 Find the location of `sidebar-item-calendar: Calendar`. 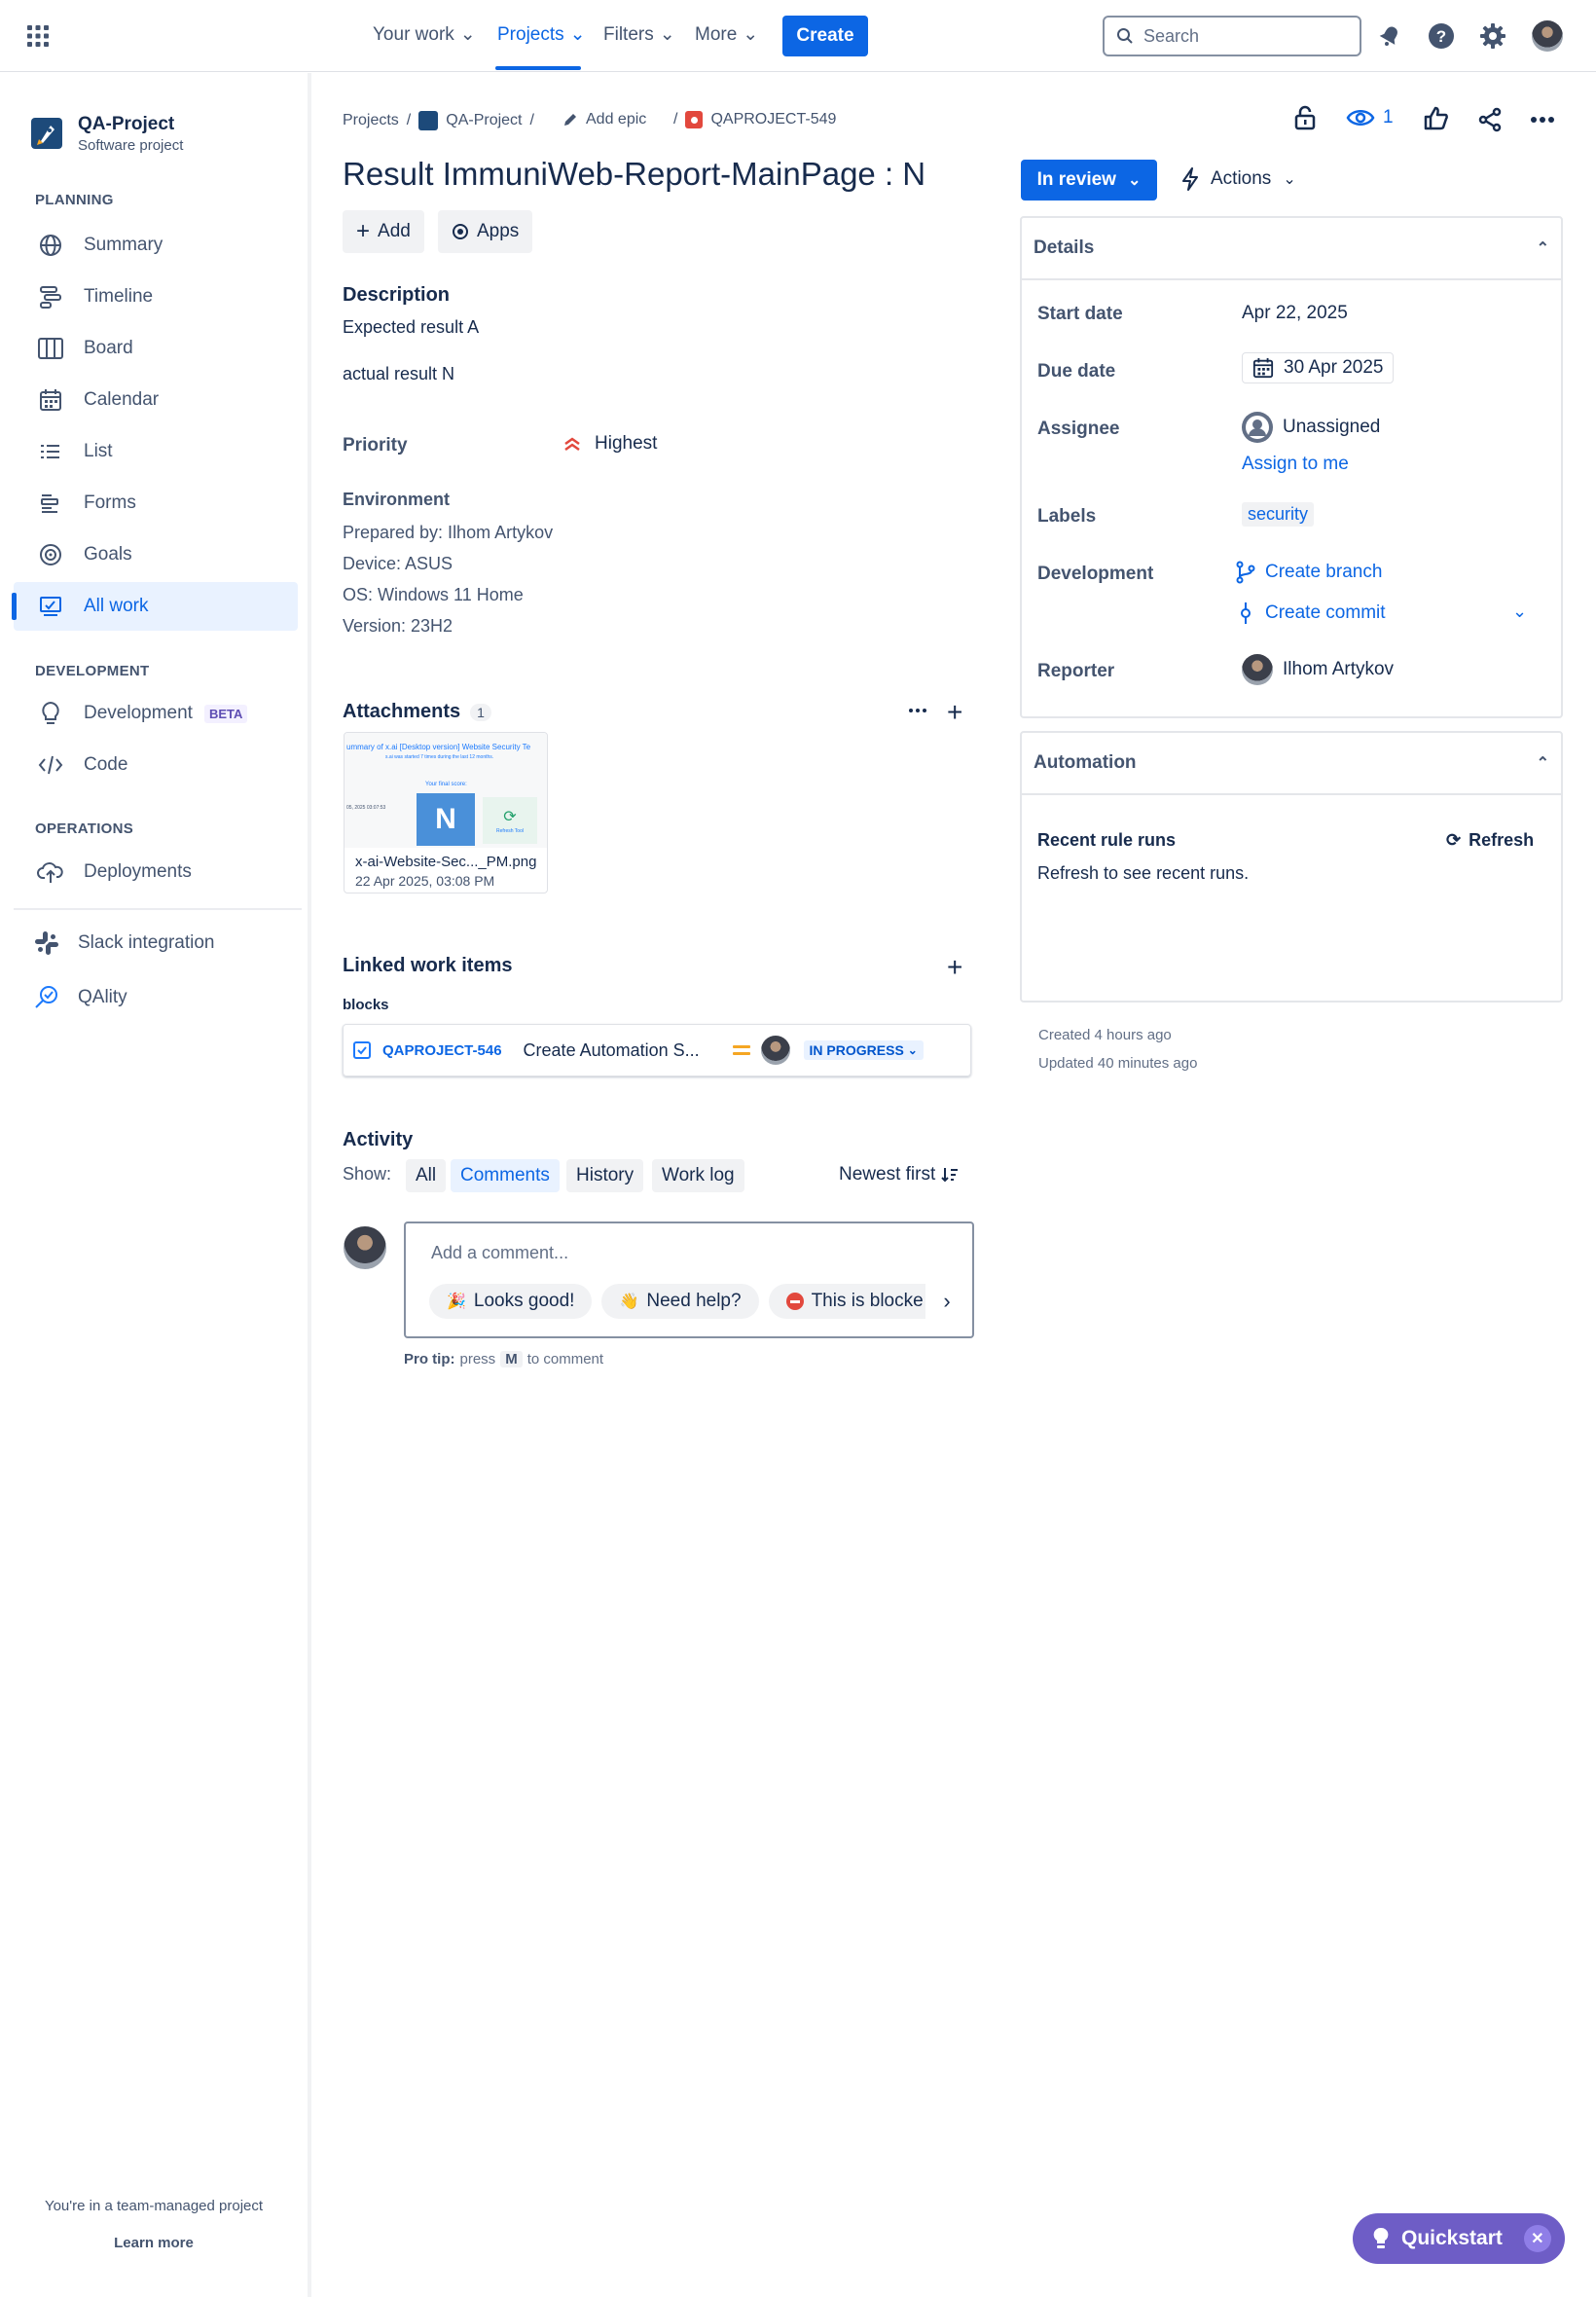

sidebar-item-calendar: Calendar is located at coordinates (156, 400).